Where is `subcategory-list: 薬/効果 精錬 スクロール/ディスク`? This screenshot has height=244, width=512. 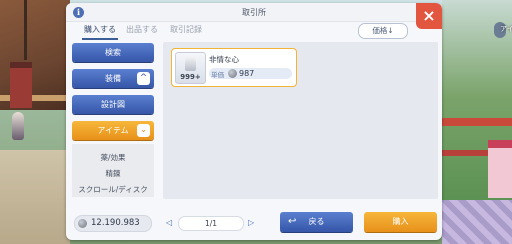 subcategory-list: 薬/効果 精錬 スクロール/ディスク is located at coordinates (113, 170).